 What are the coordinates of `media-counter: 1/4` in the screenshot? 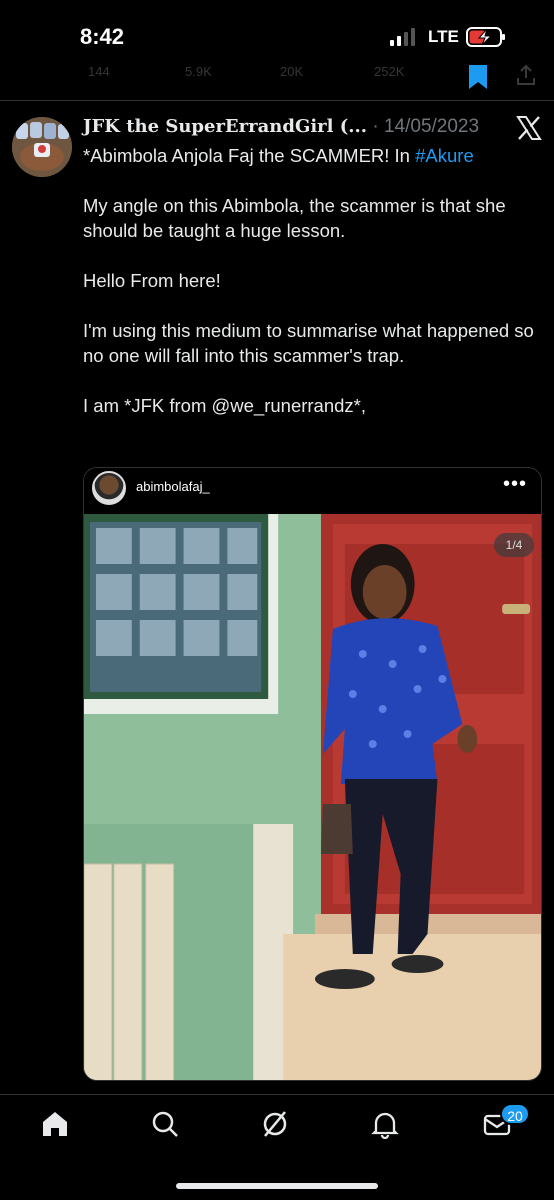 It's located at (514, 545).